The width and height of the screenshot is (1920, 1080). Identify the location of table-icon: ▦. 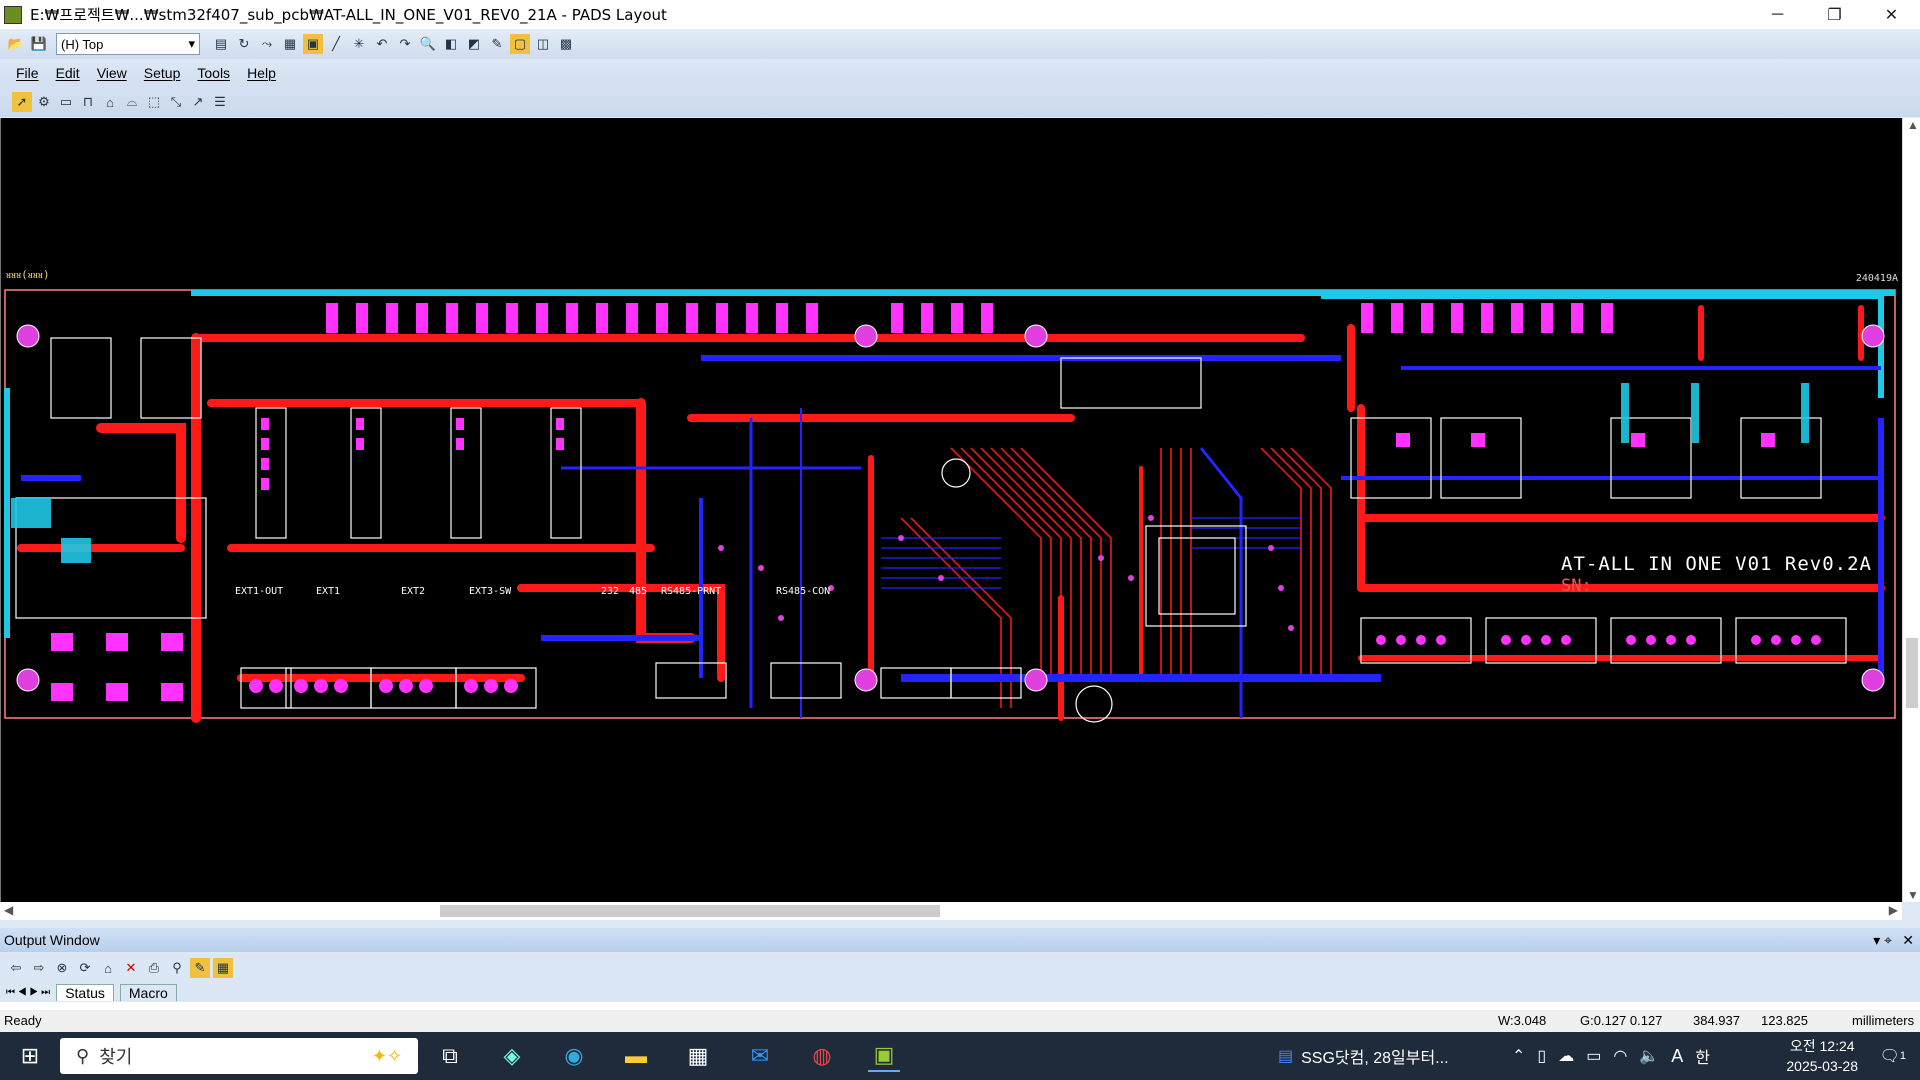
(223, 968).